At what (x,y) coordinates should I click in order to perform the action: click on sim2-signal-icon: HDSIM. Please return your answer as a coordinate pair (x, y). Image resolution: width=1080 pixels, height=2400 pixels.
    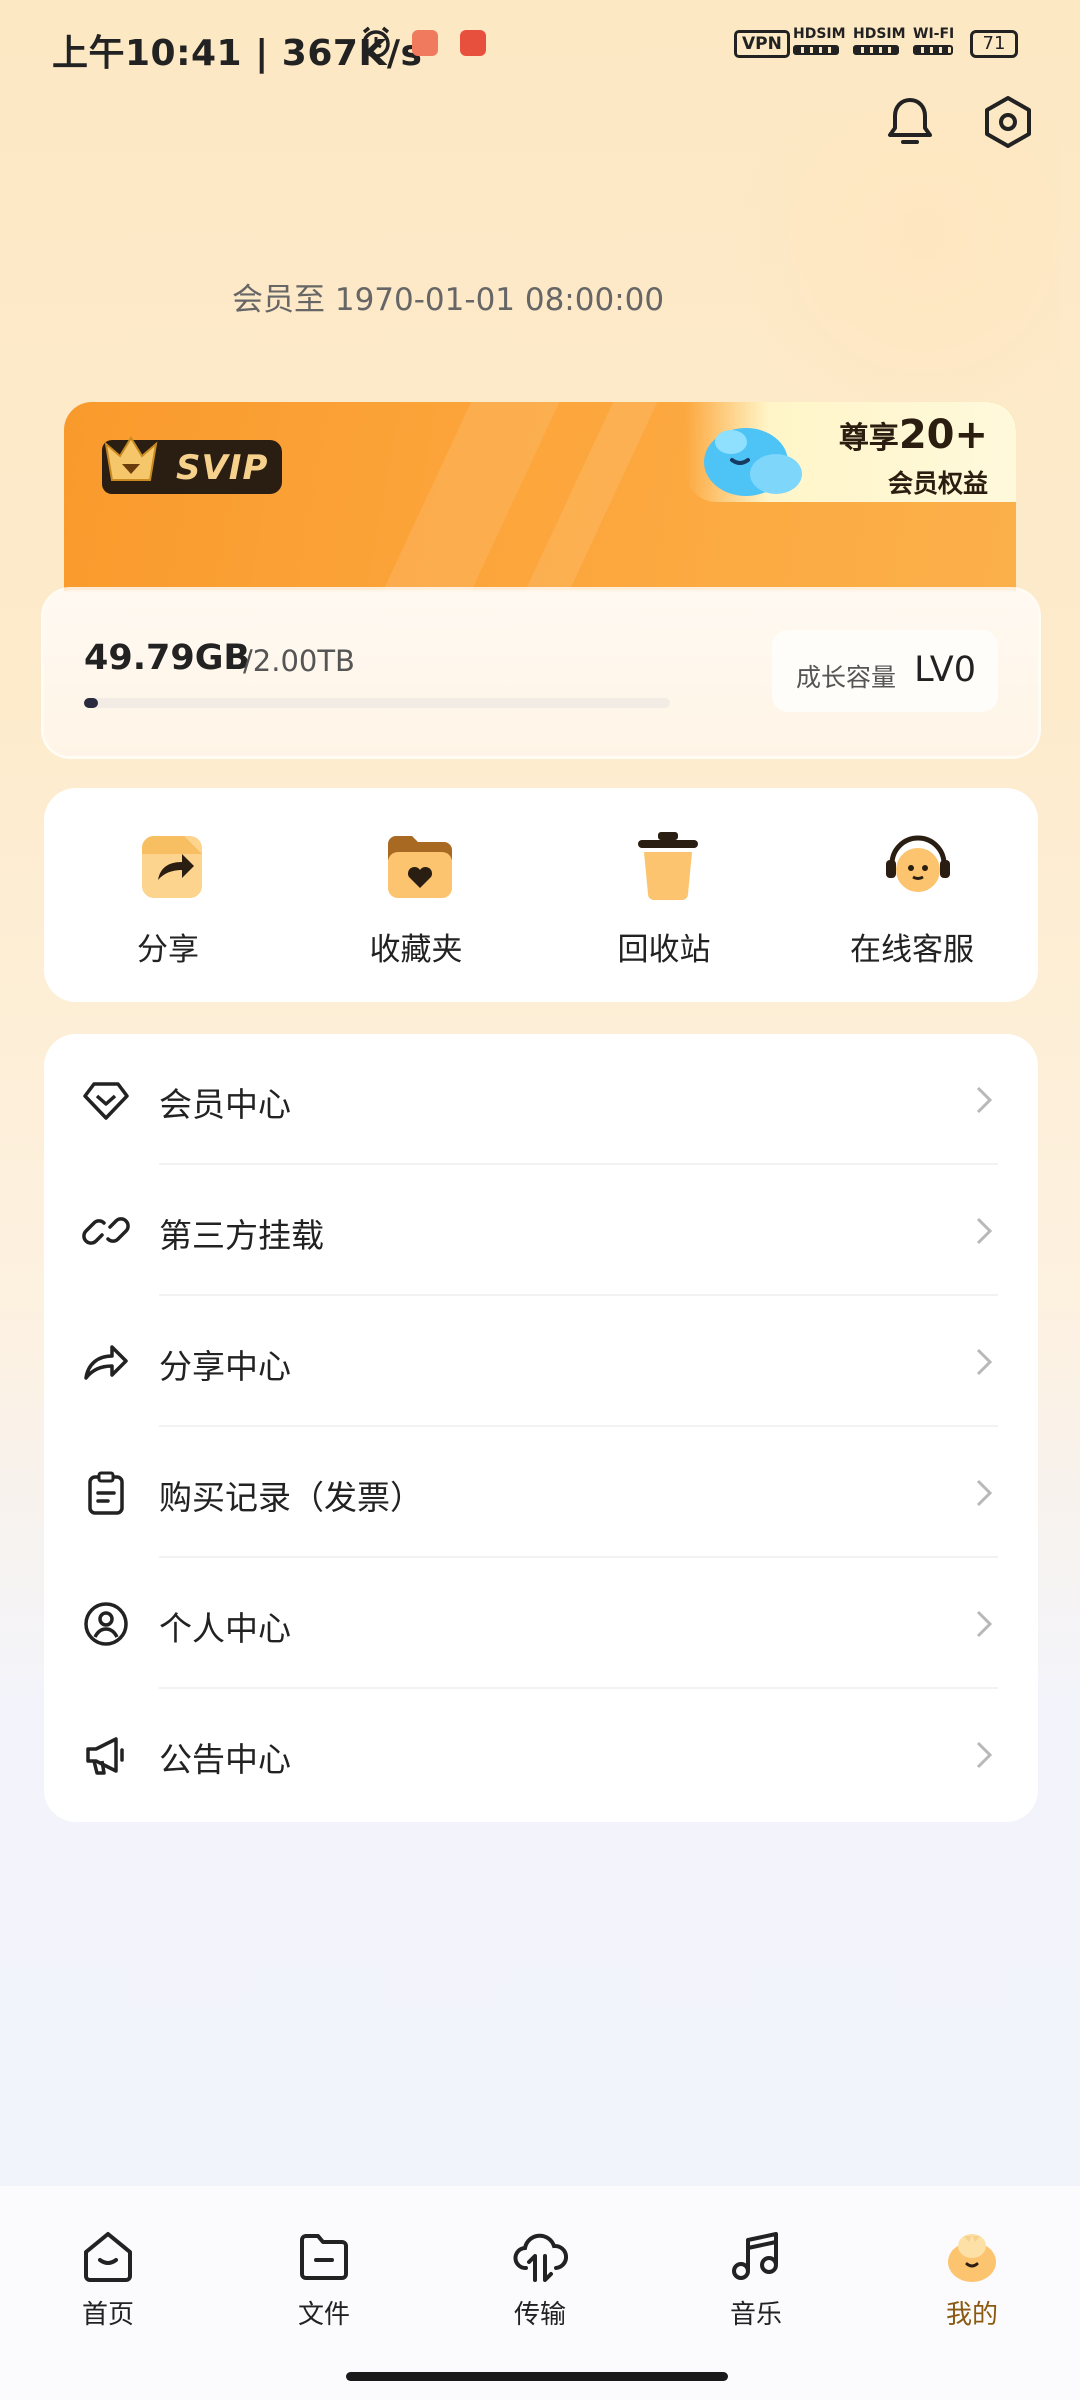
    Looking at the image, I should click on (879, 40).